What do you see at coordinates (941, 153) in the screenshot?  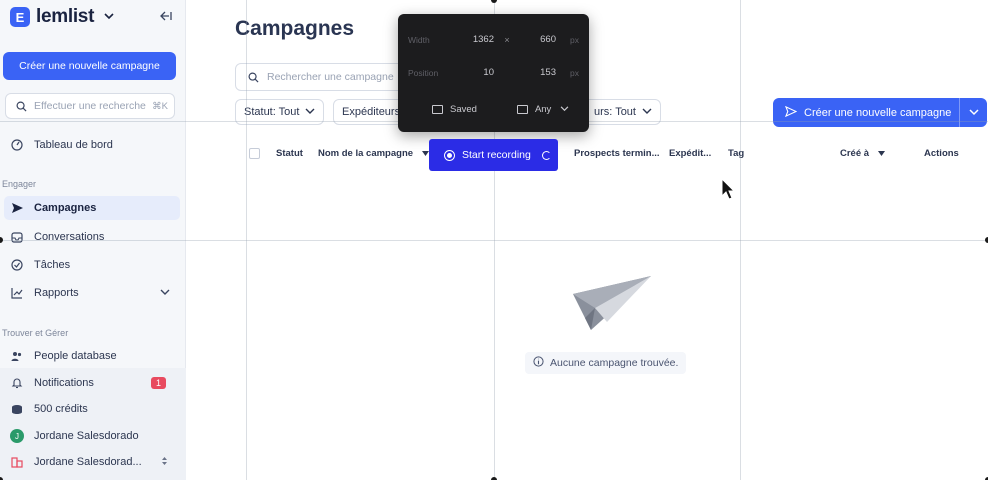 I see `column-header-actions: Actions` at bounding box center [941, 153].